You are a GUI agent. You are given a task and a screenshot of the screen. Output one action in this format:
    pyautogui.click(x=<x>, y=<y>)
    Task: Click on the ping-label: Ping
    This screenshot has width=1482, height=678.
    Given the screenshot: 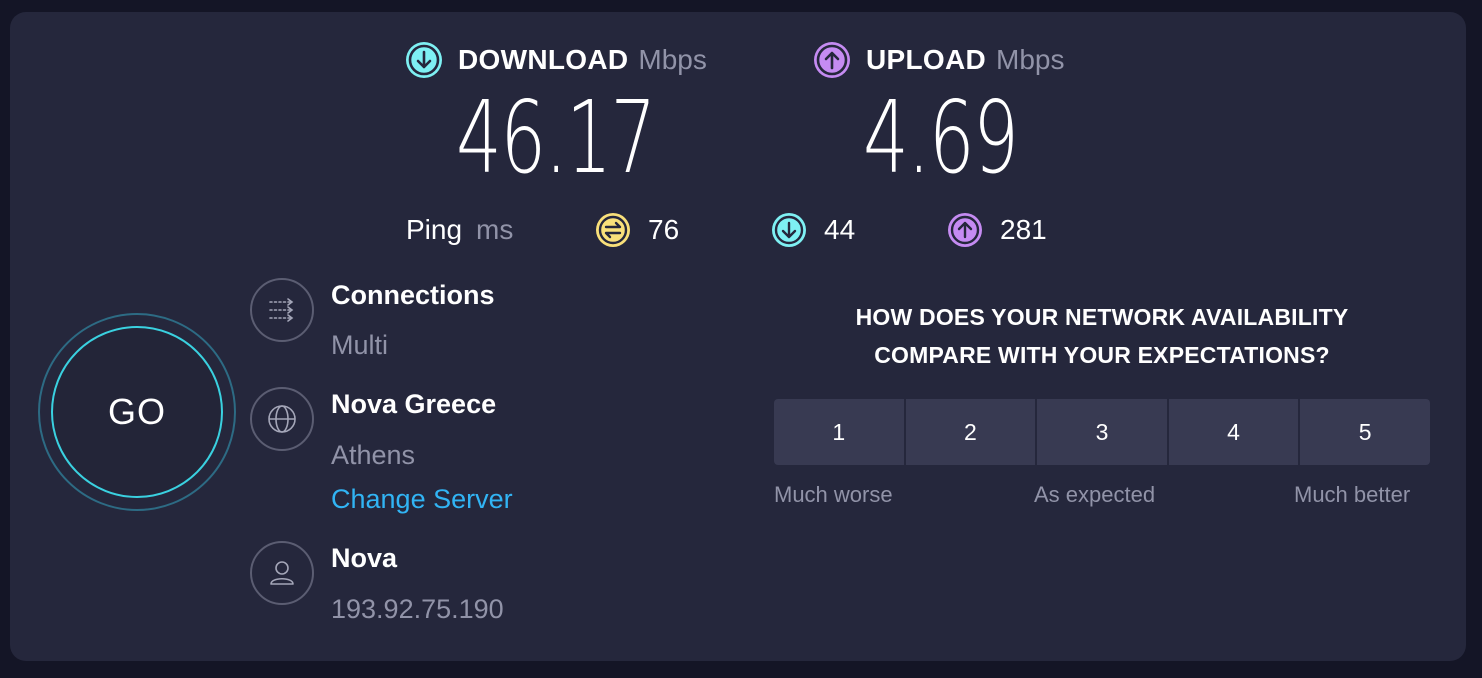 What is the action you would take?
    pyautogui.click(x=434, y=229)
    